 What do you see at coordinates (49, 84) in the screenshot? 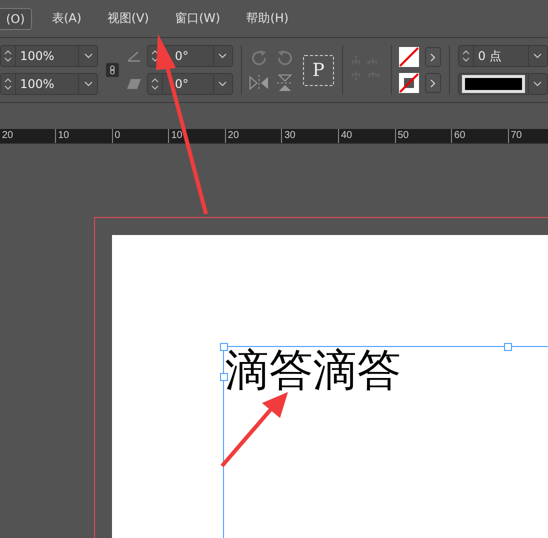
I see `scale-y-field: 100%` at bounding box center [49, 84].